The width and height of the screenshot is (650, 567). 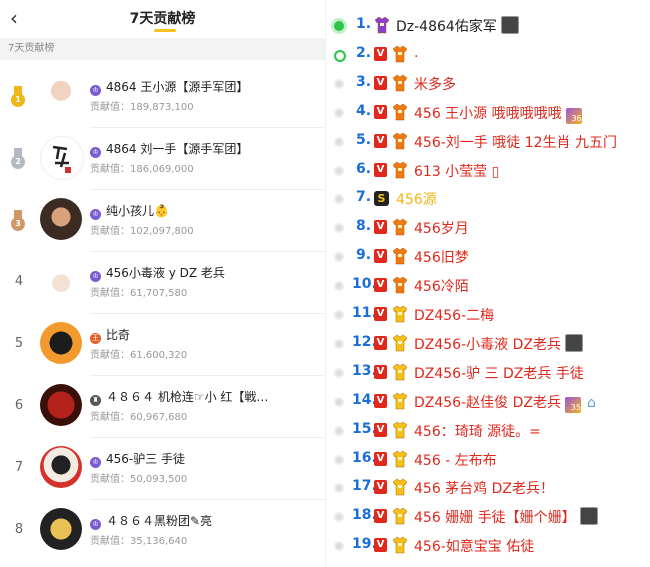 What do you see at coordinates (488, 286) in the screenshot?
I see `ranking-row: 10. V 456冷陌` at bounding box center [488, 286].